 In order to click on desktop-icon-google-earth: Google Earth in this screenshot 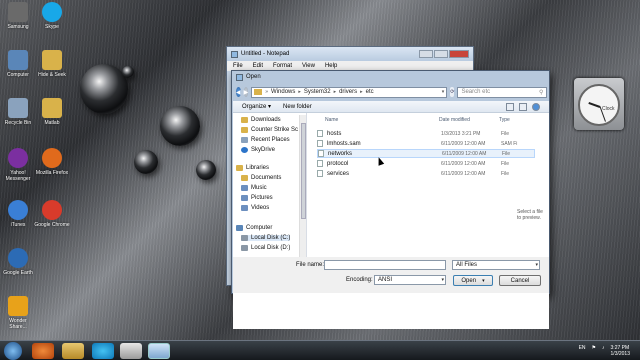, I will do `click(18, 262)`.